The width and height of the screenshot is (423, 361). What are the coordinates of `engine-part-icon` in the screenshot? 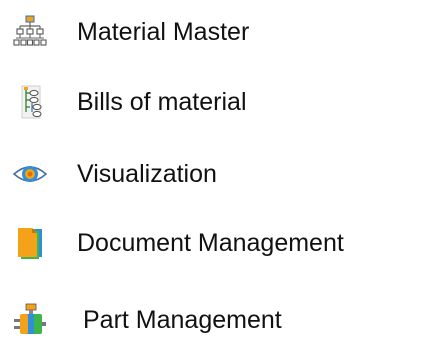 It's located at (30, 320).